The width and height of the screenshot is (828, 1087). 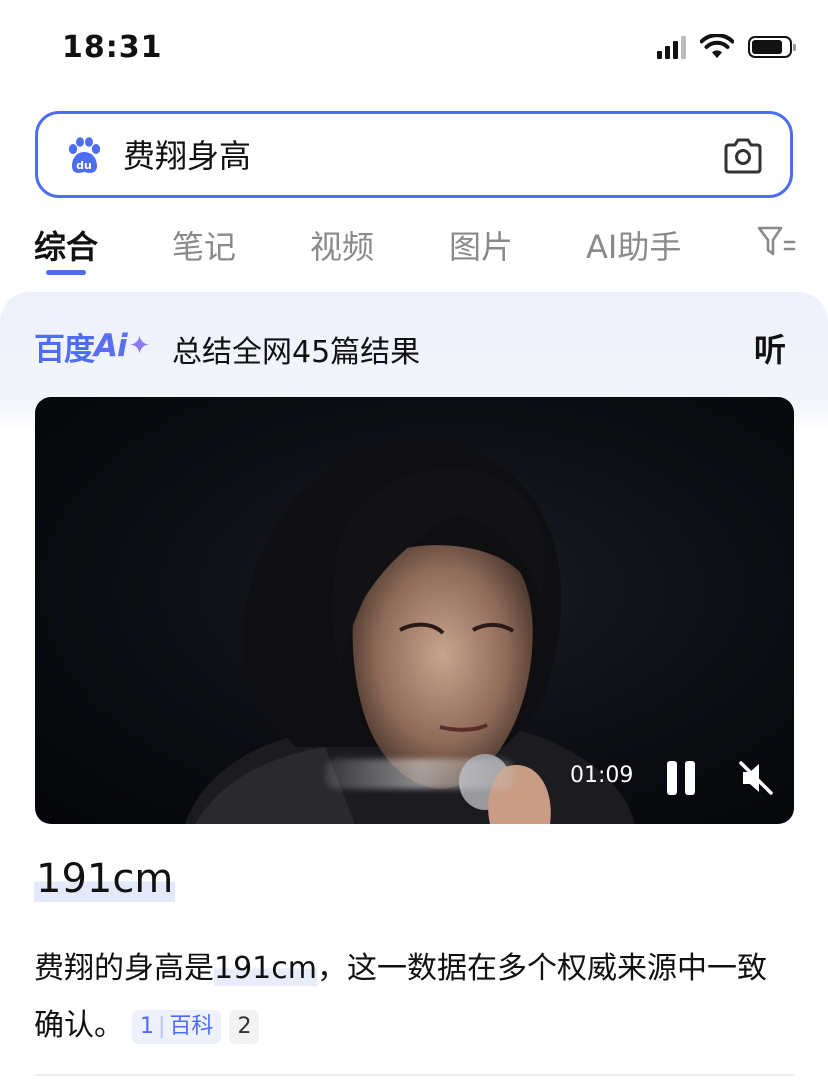 I want to click on active-tab-indicator, so click(x=66, y=272).